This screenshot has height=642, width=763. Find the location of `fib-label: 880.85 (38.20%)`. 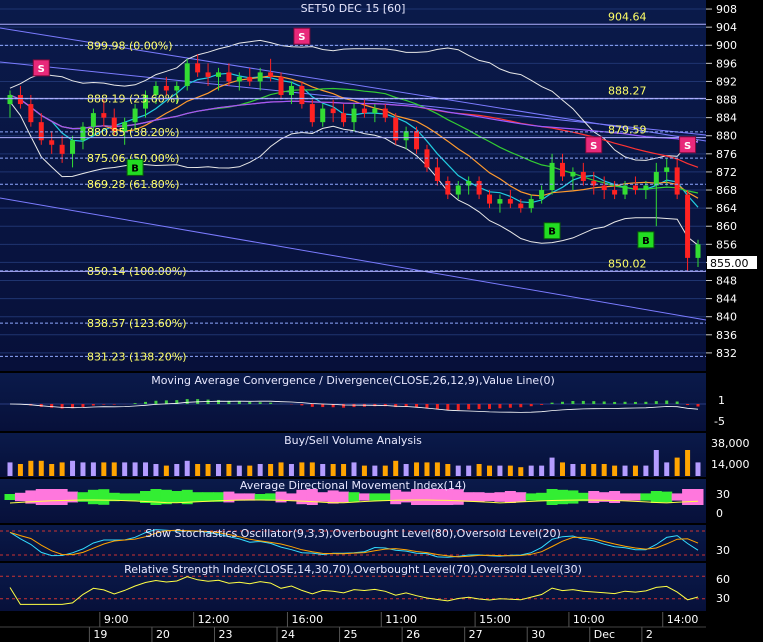

fib-label: 880.85 (38.20%) is located at coordinates (133, 132).